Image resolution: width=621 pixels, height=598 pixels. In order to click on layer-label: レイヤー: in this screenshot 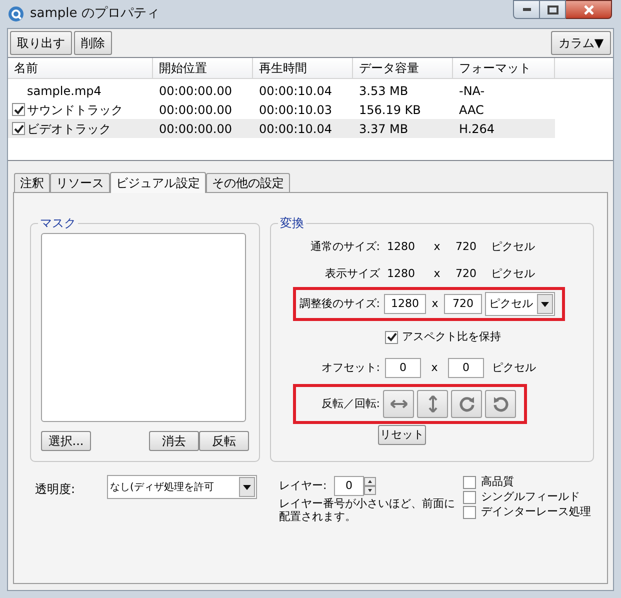, I will do `click(303, 486)`.